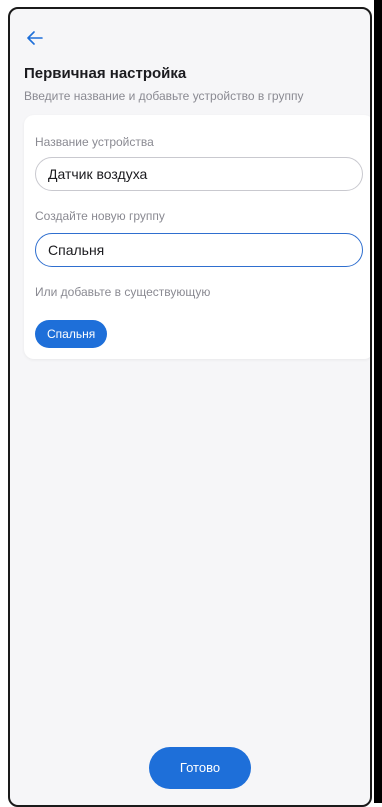 This screenshot has width=382, height=807. I want to click on new-group-input, so click(199, 250).